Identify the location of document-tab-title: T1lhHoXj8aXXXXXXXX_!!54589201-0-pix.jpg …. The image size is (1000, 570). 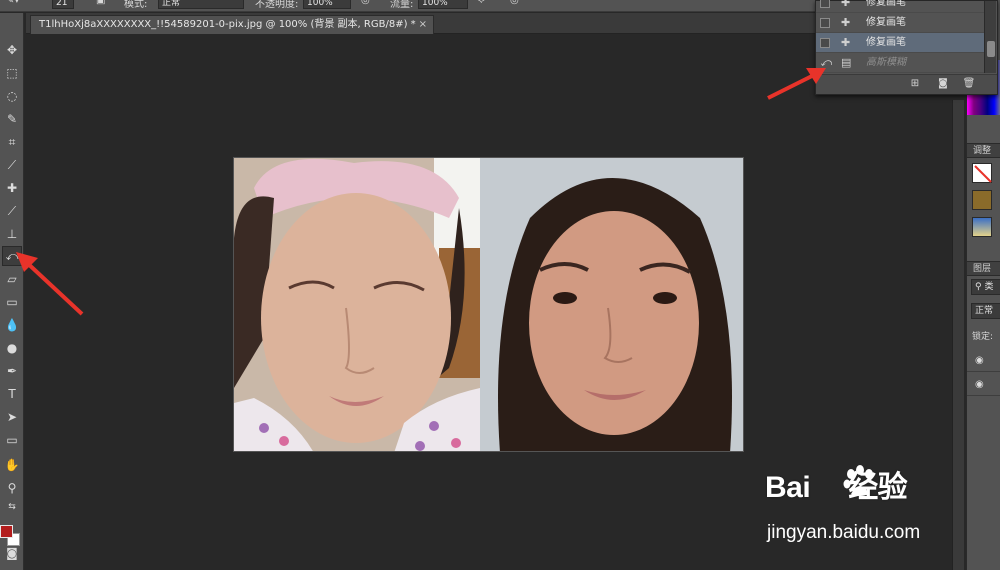
(227, 24).